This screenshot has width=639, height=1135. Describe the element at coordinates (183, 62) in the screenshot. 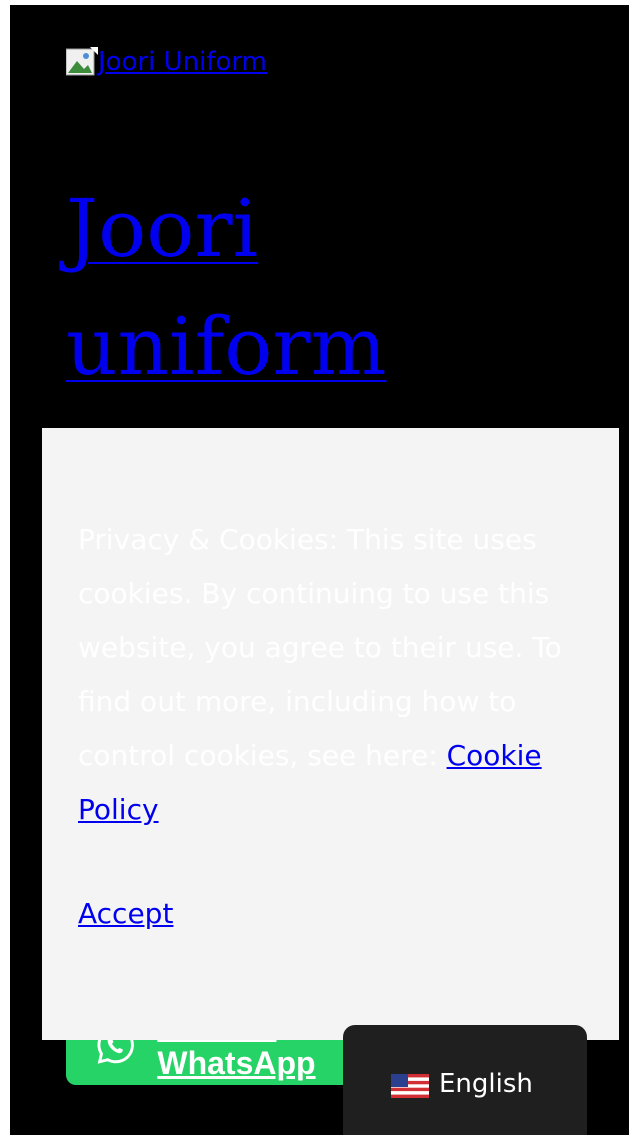

I see `logo-alt-text: Joori Uniform` at that location.